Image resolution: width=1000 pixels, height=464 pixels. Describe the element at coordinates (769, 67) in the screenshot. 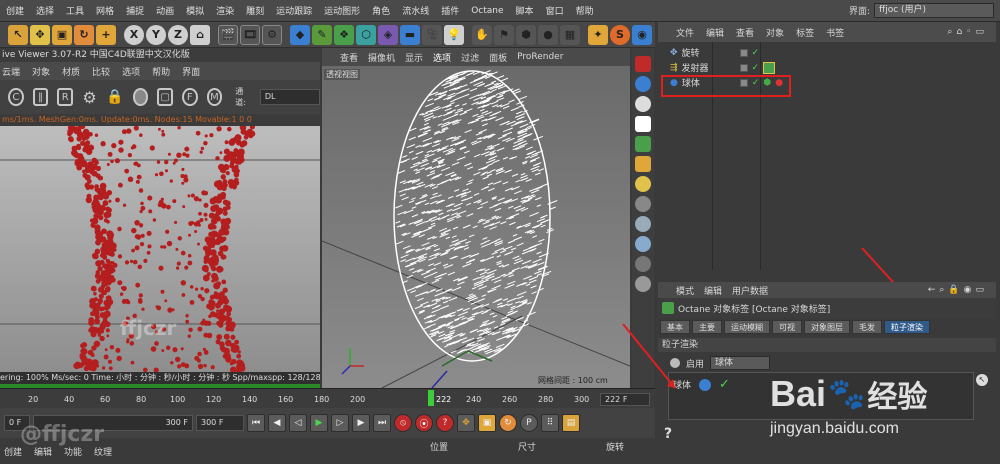

I see `tag-icon` at that location.